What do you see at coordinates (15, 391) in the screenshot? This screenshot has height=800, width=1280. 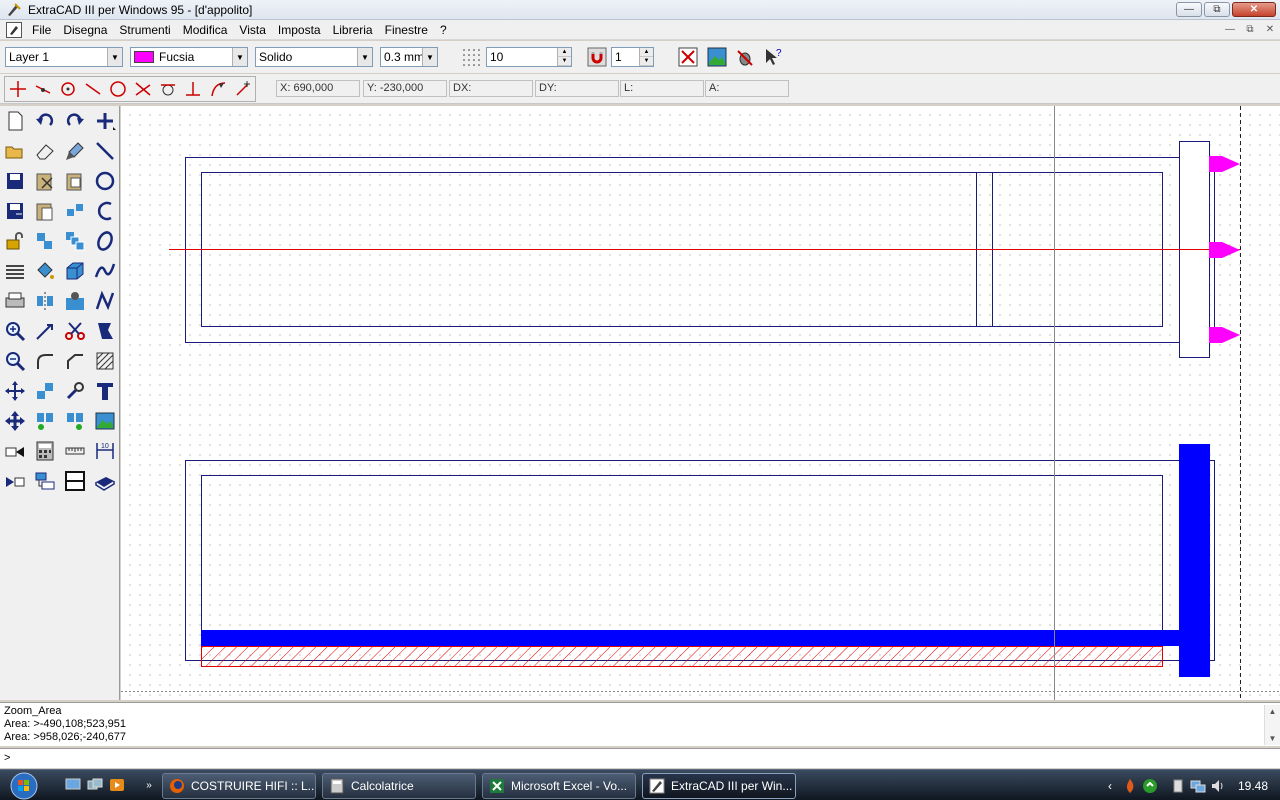 I see `pan-button` at bounding box center [15, 391].